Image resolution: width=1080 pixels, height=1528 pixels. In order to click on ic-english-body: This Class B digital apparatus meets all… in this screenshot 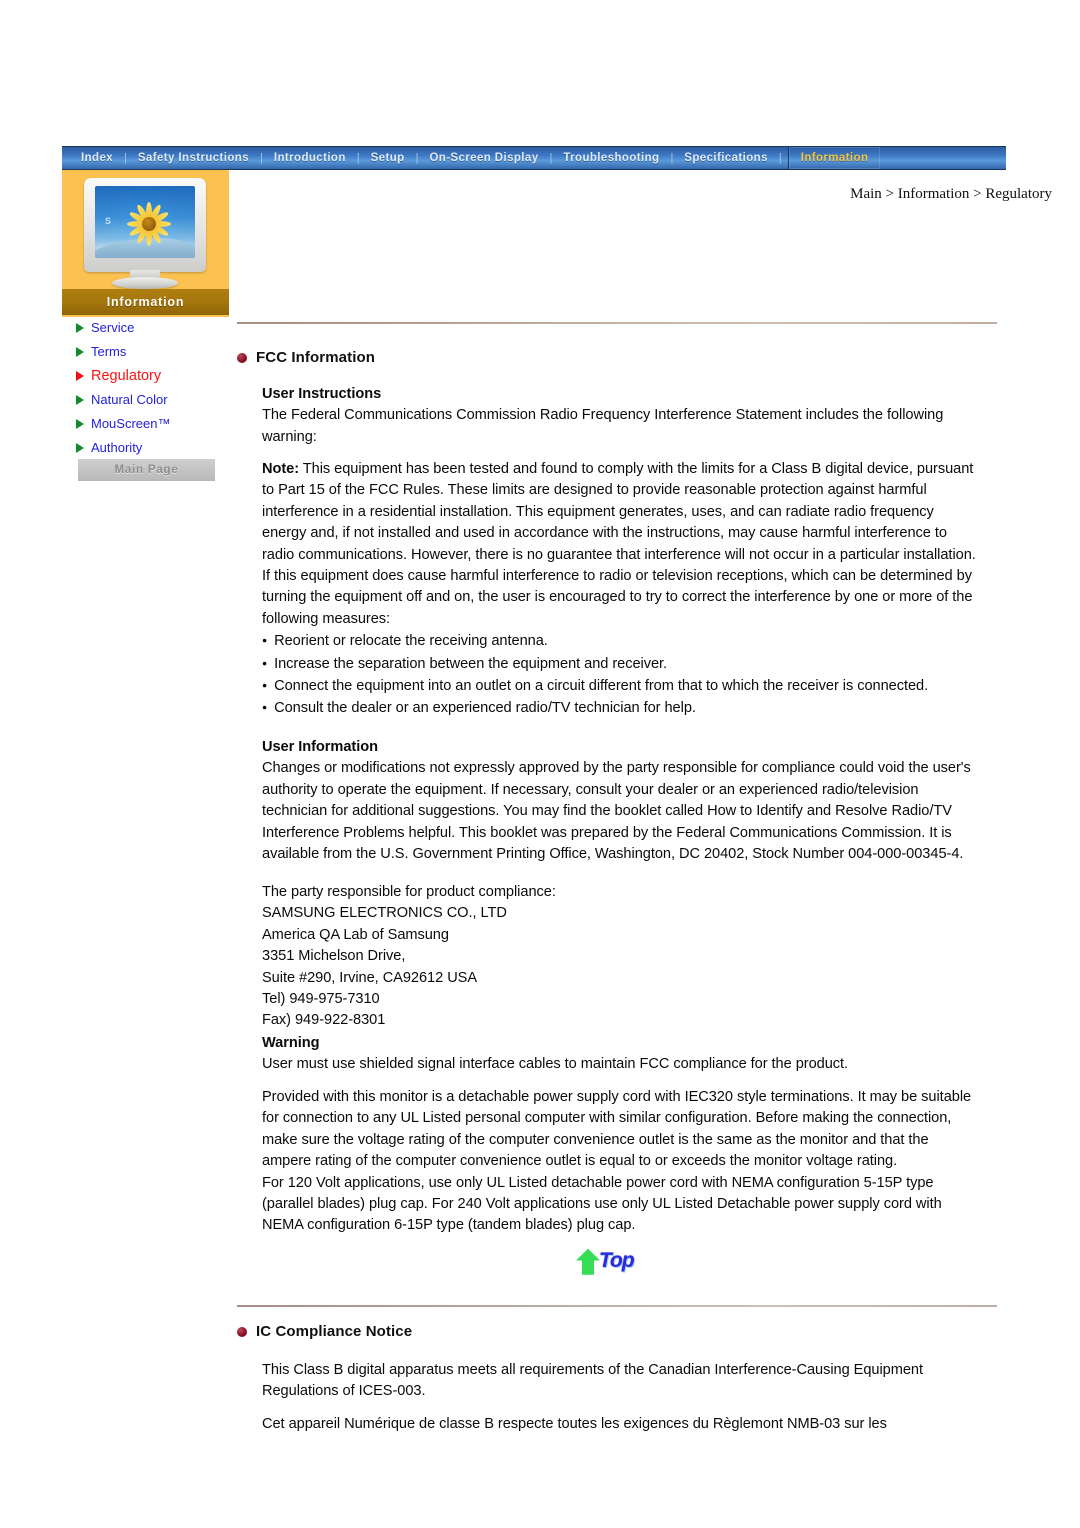, I will do `click(592, 1381)`.